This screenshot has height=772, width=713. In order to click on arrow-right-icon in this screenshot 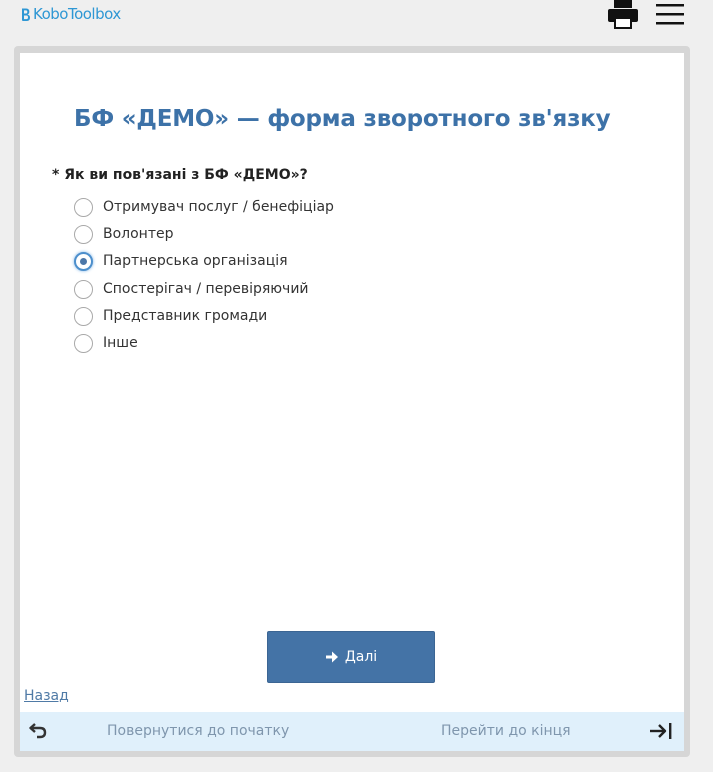, I will do `click(331, 657)`.